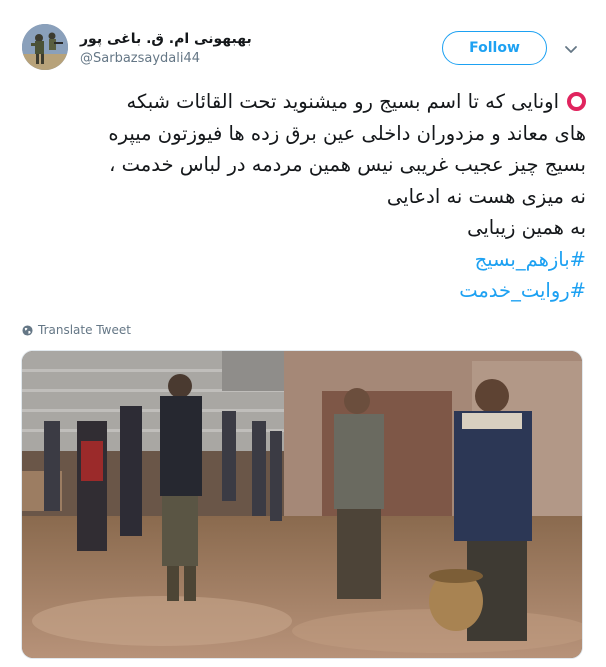  Describe the element at coordinates (526, 227) in the screenshot. I see `tweet-line: به همین زیبایی` at that location.